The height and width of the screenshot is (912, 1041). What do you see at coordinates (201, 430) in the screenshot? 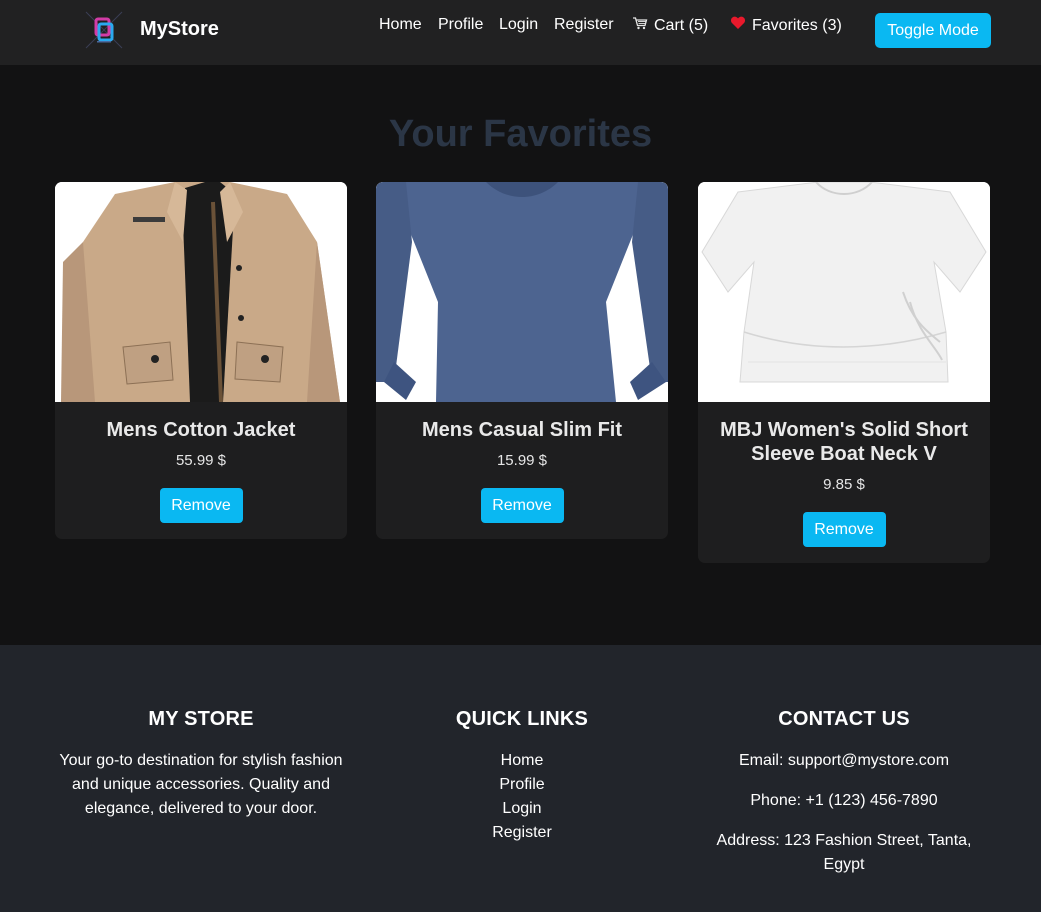
I see `product-name: Mens Cotton Jacket` at bounding box center [201, 430].